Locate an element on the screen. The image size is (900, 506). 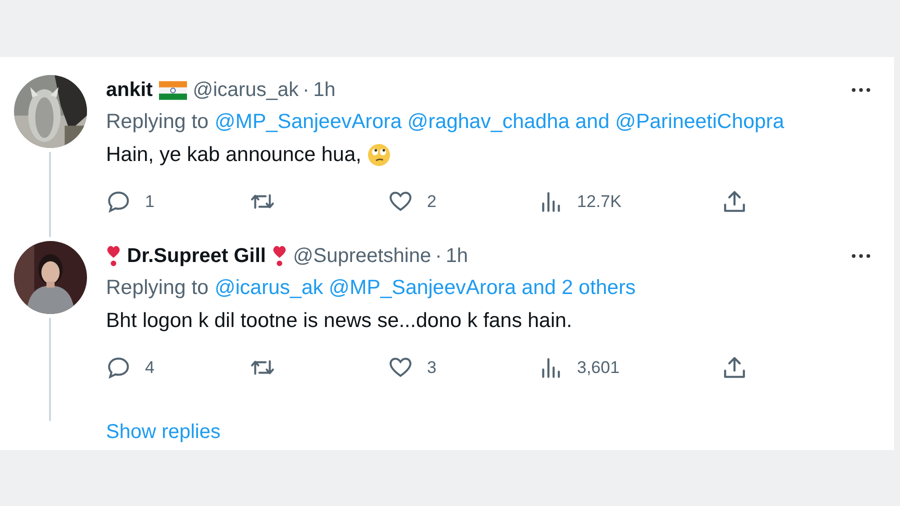
tweet-text: Bht logon k dil tootne is news se...dono k fans hain. is located at coordinates (339, 321).